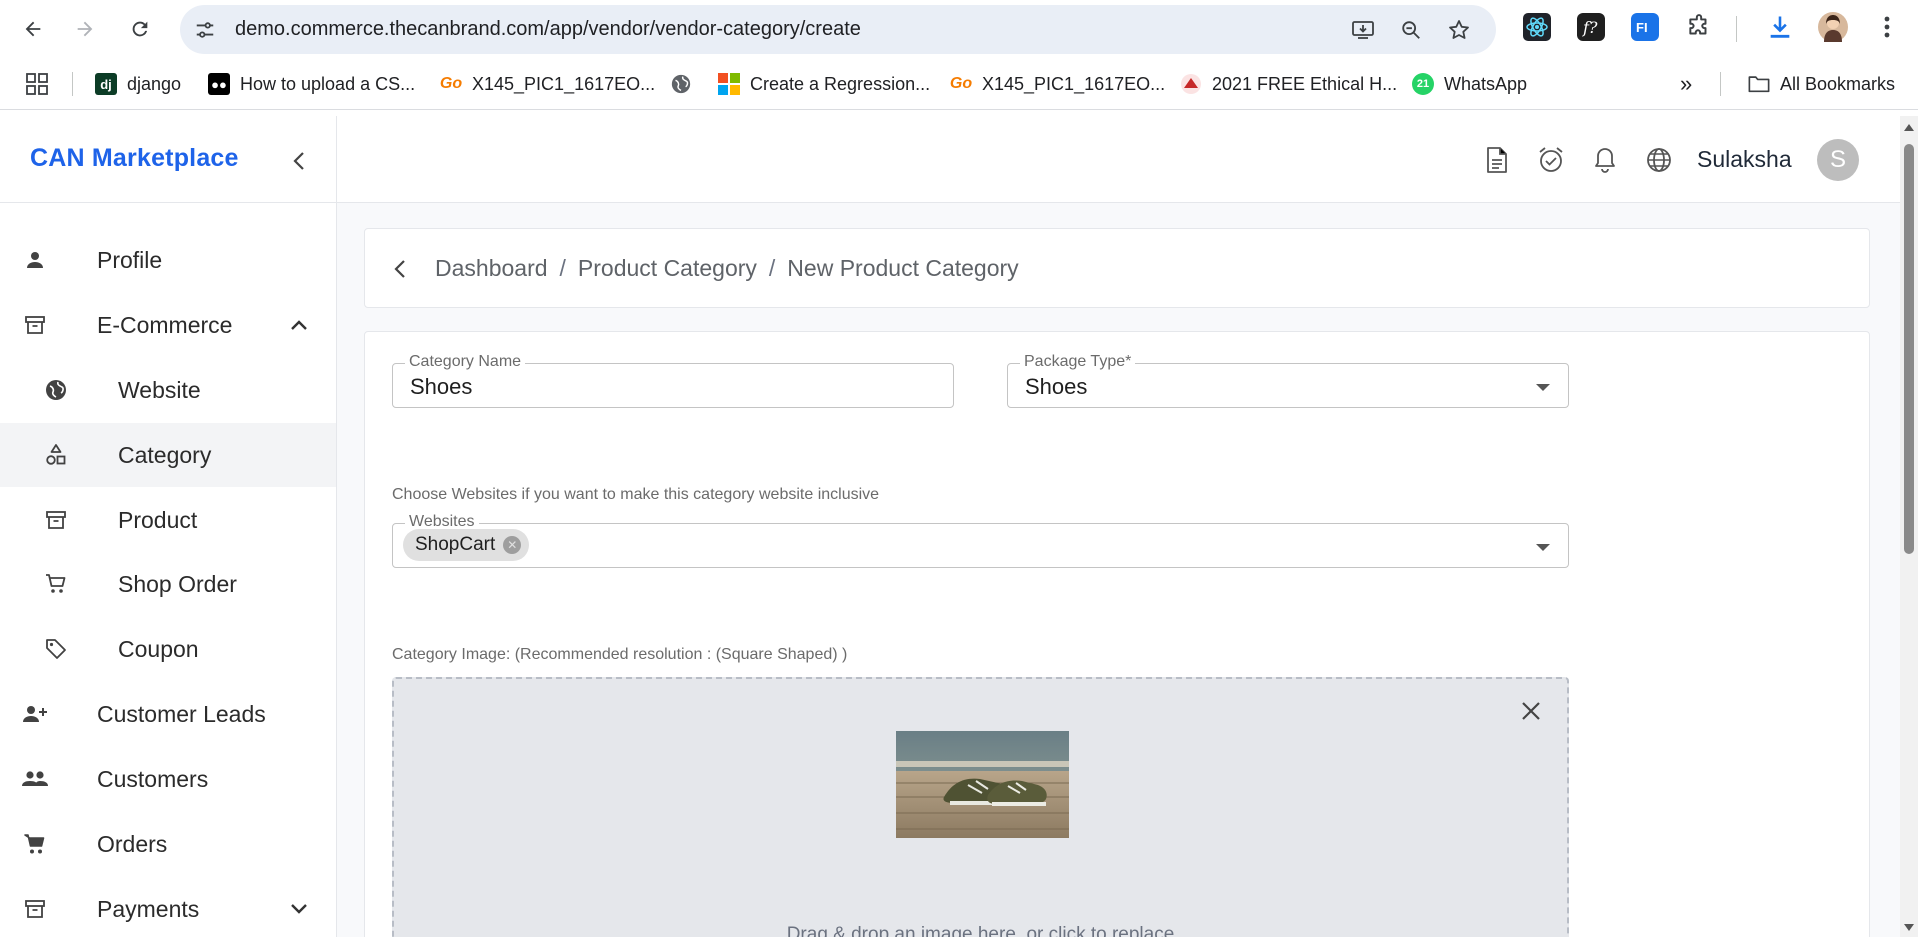  I want to click on person-icon, so click(35, 260).